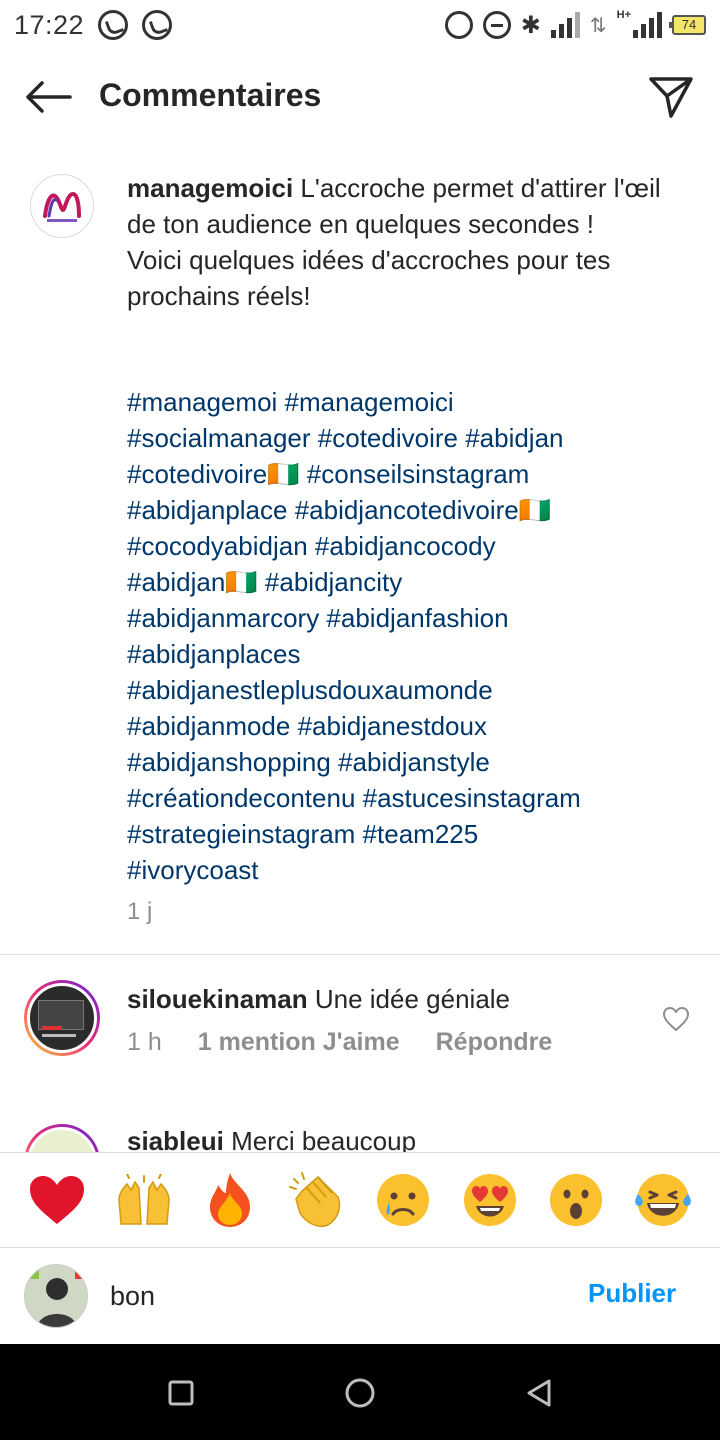  I want to click on send-icon, so click(671, 97).